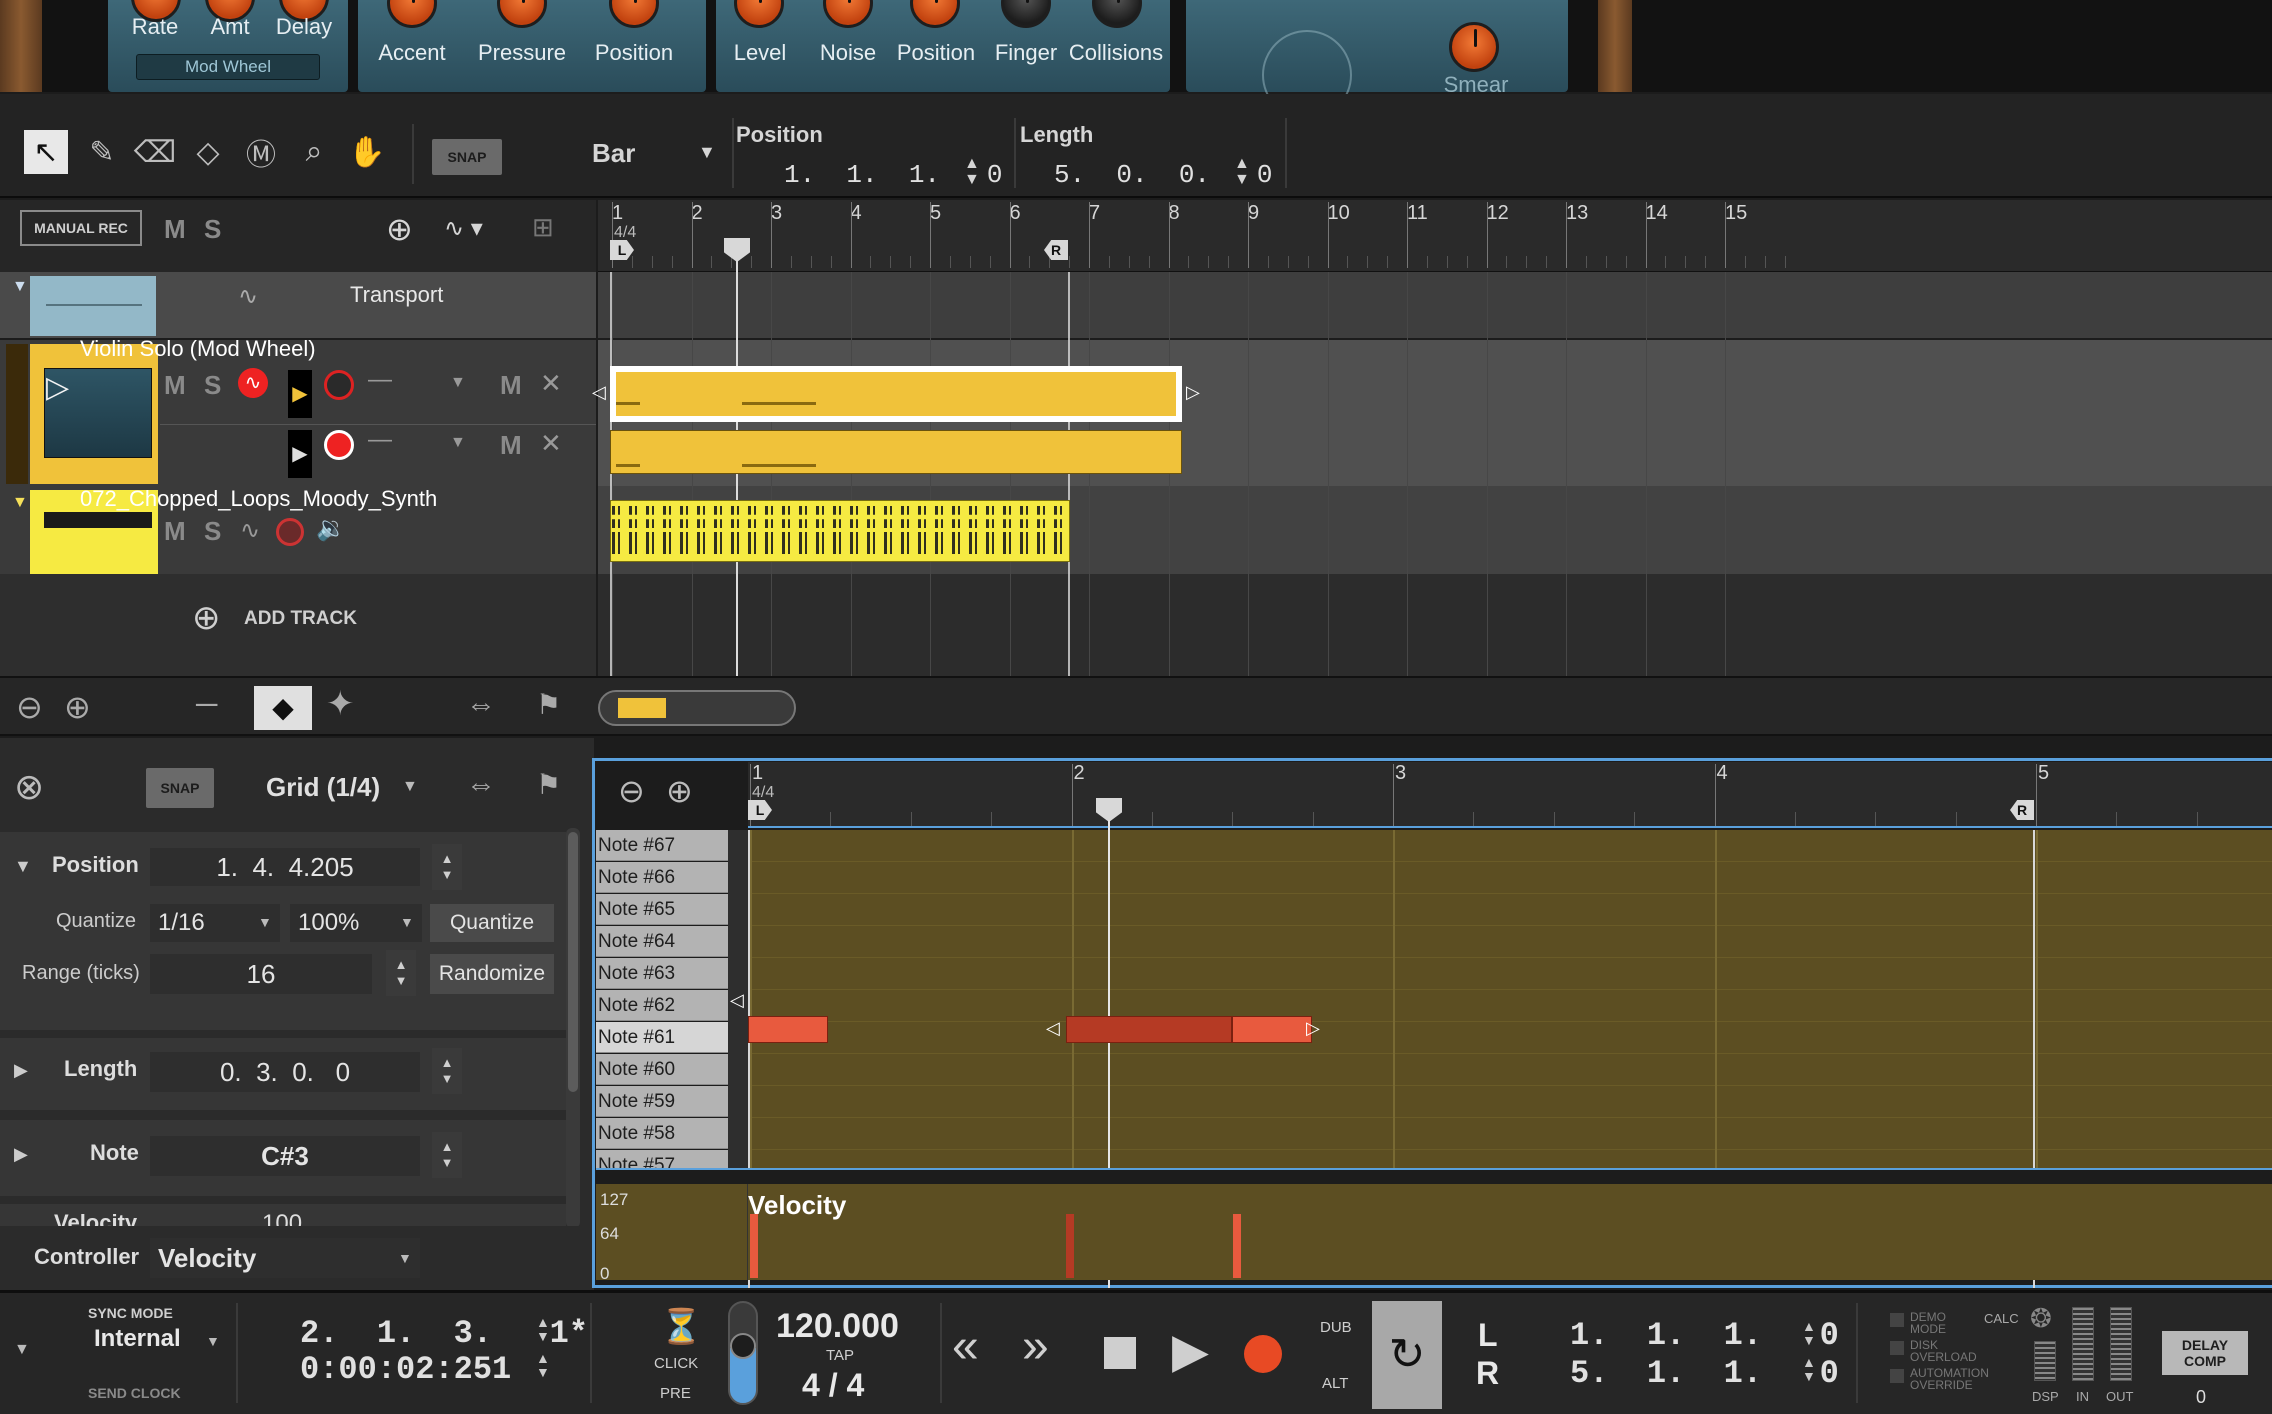 This screenshot has width=2272, height=1414. What do you see at coordinates (134, 1393) in the screenshot?
I see `send-clock-button: SEND CLOCK` at bounding box center [134, 1393].